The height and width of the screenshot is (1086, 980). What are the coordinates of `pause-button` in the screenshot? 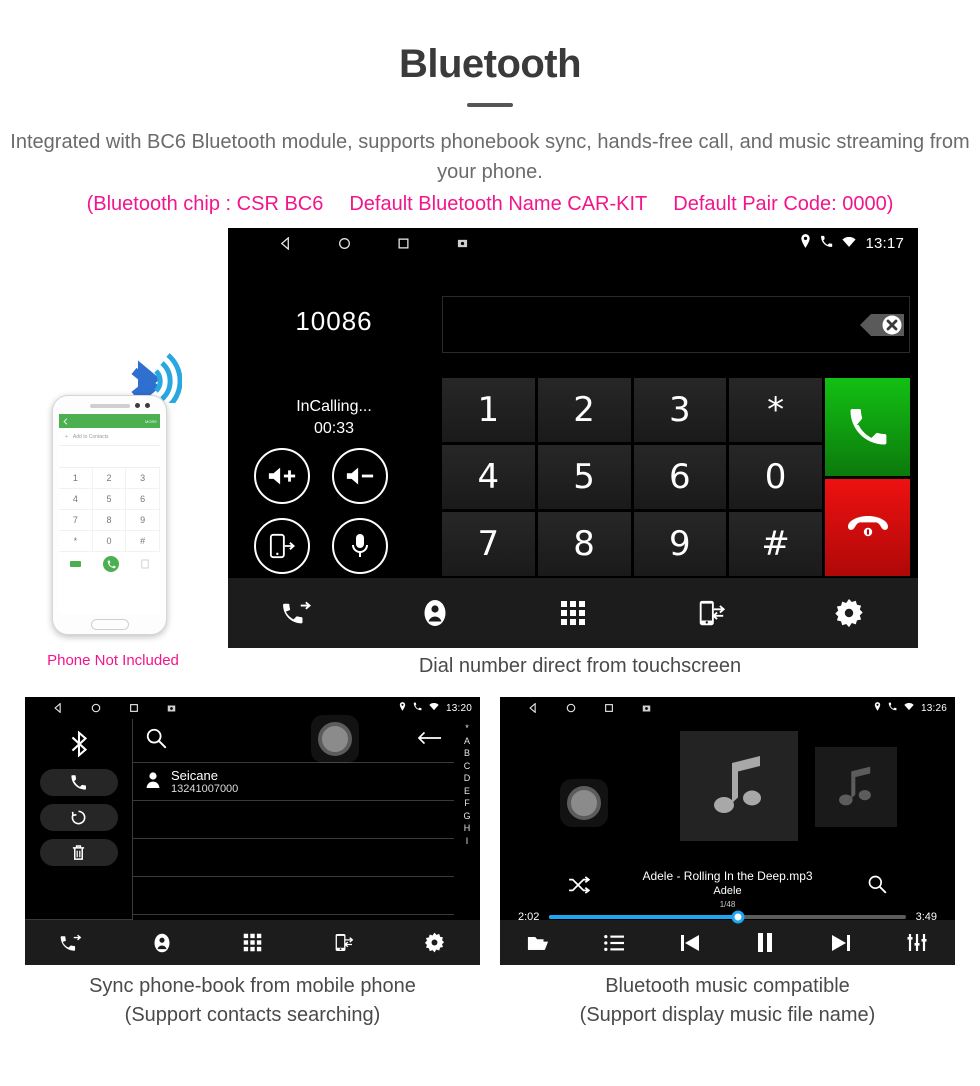 It's located at (765, 942).